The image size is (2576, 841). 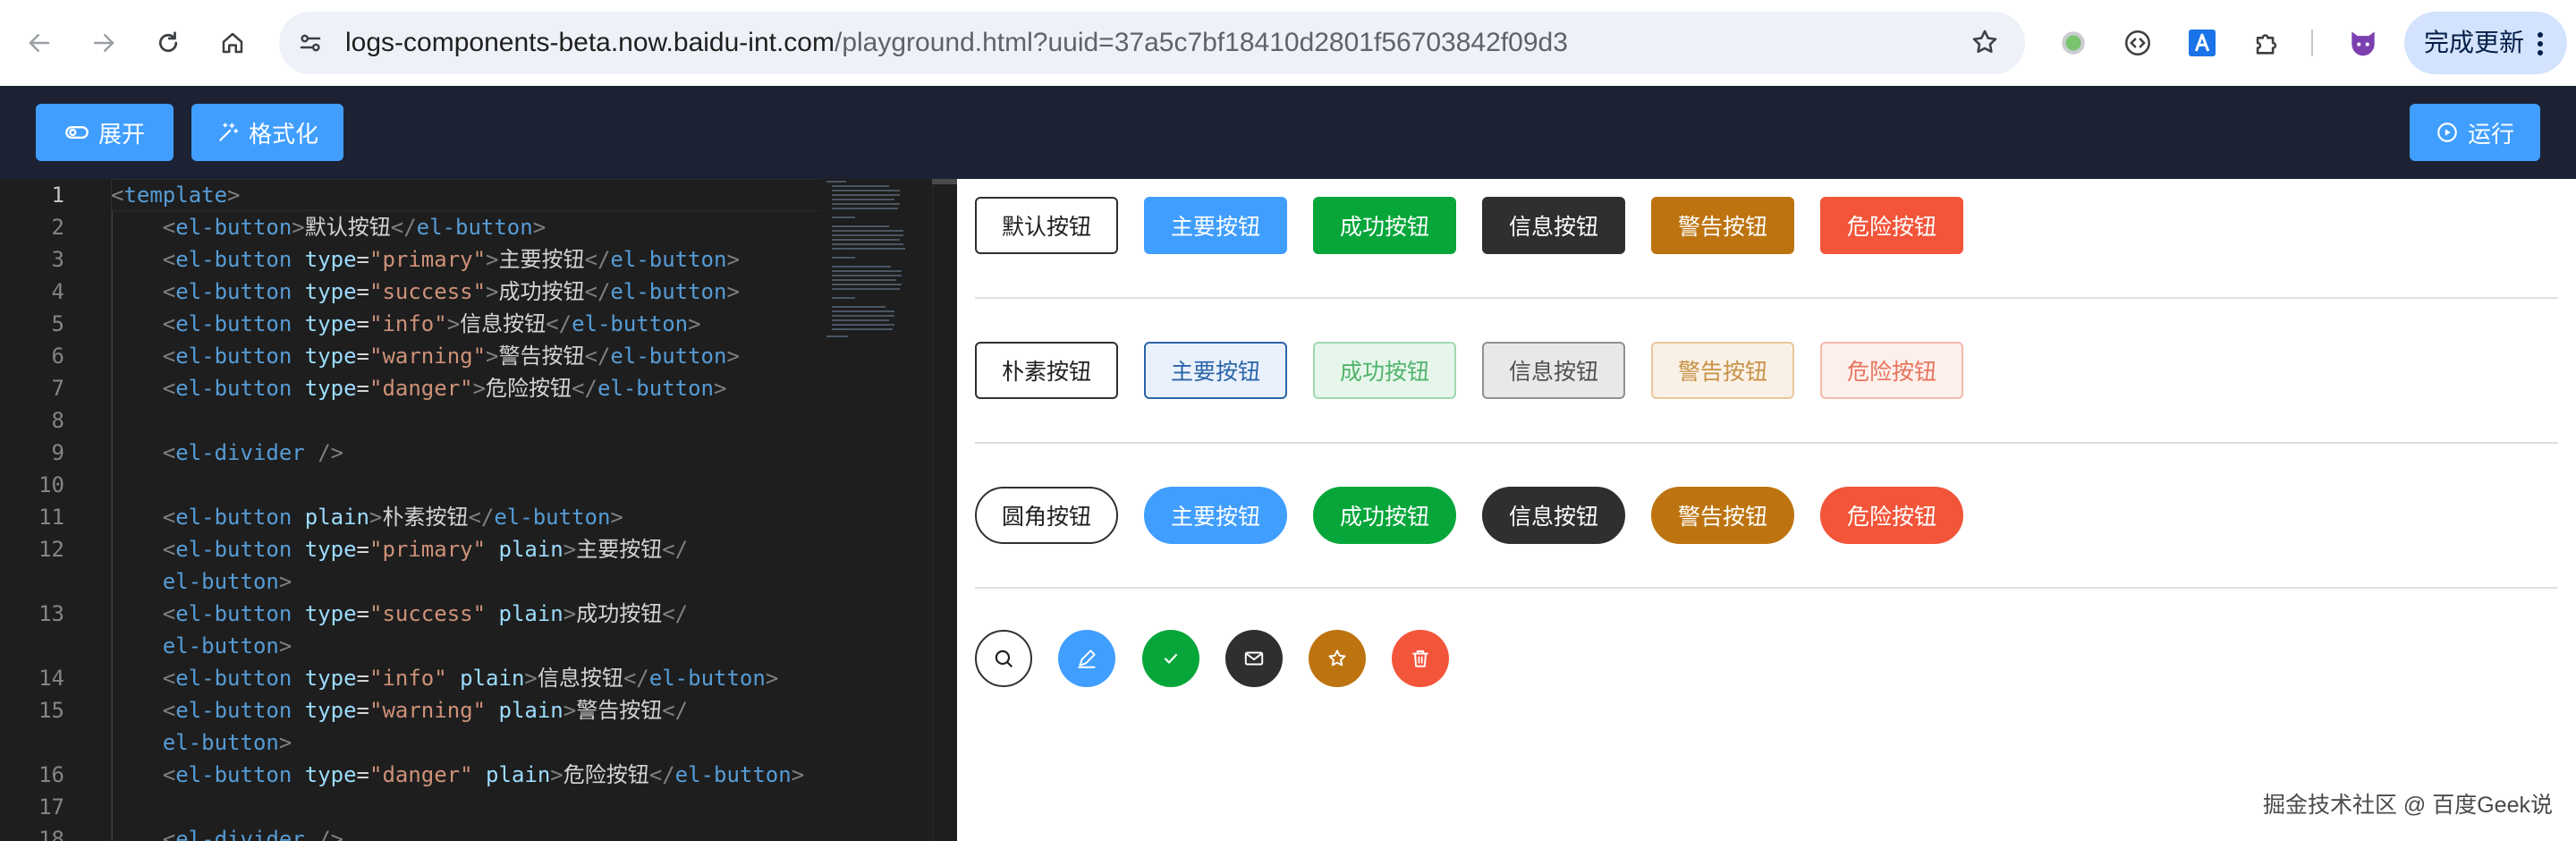 What do you see at coordinates (2474, 42) in the screenshot?
I see `update-label: 完成更新` at bounding box center [2474, 42].